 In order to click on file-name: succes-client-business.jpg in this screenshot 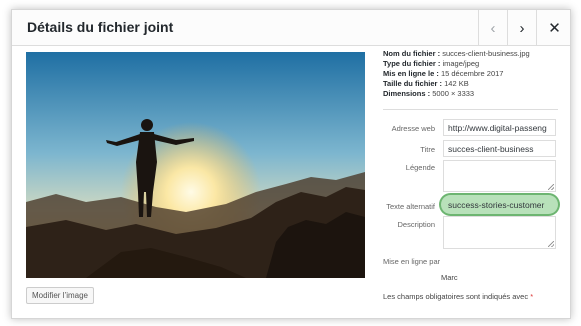, I will do `click(486, 53)`.